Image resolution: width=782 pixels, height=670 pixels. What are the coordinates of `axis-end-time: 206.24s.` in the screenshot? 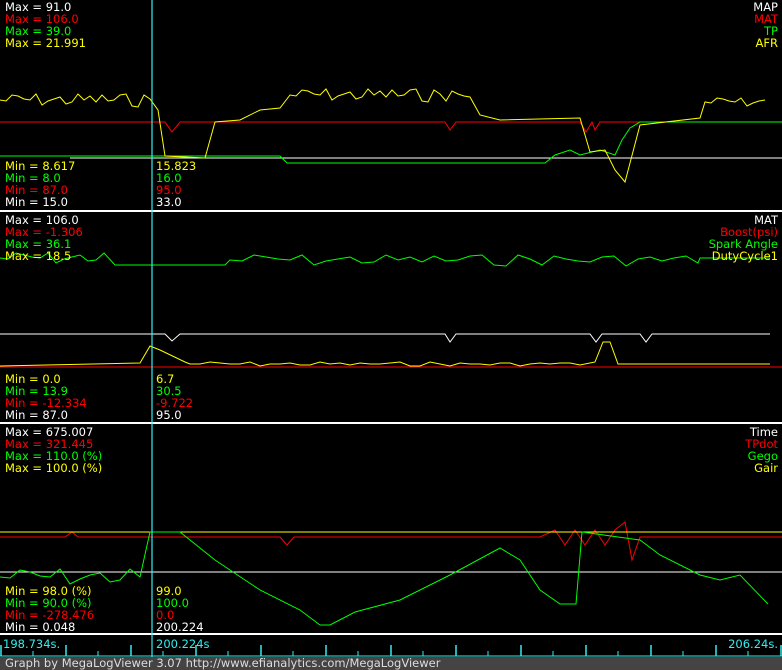 It's located at (753, 644).